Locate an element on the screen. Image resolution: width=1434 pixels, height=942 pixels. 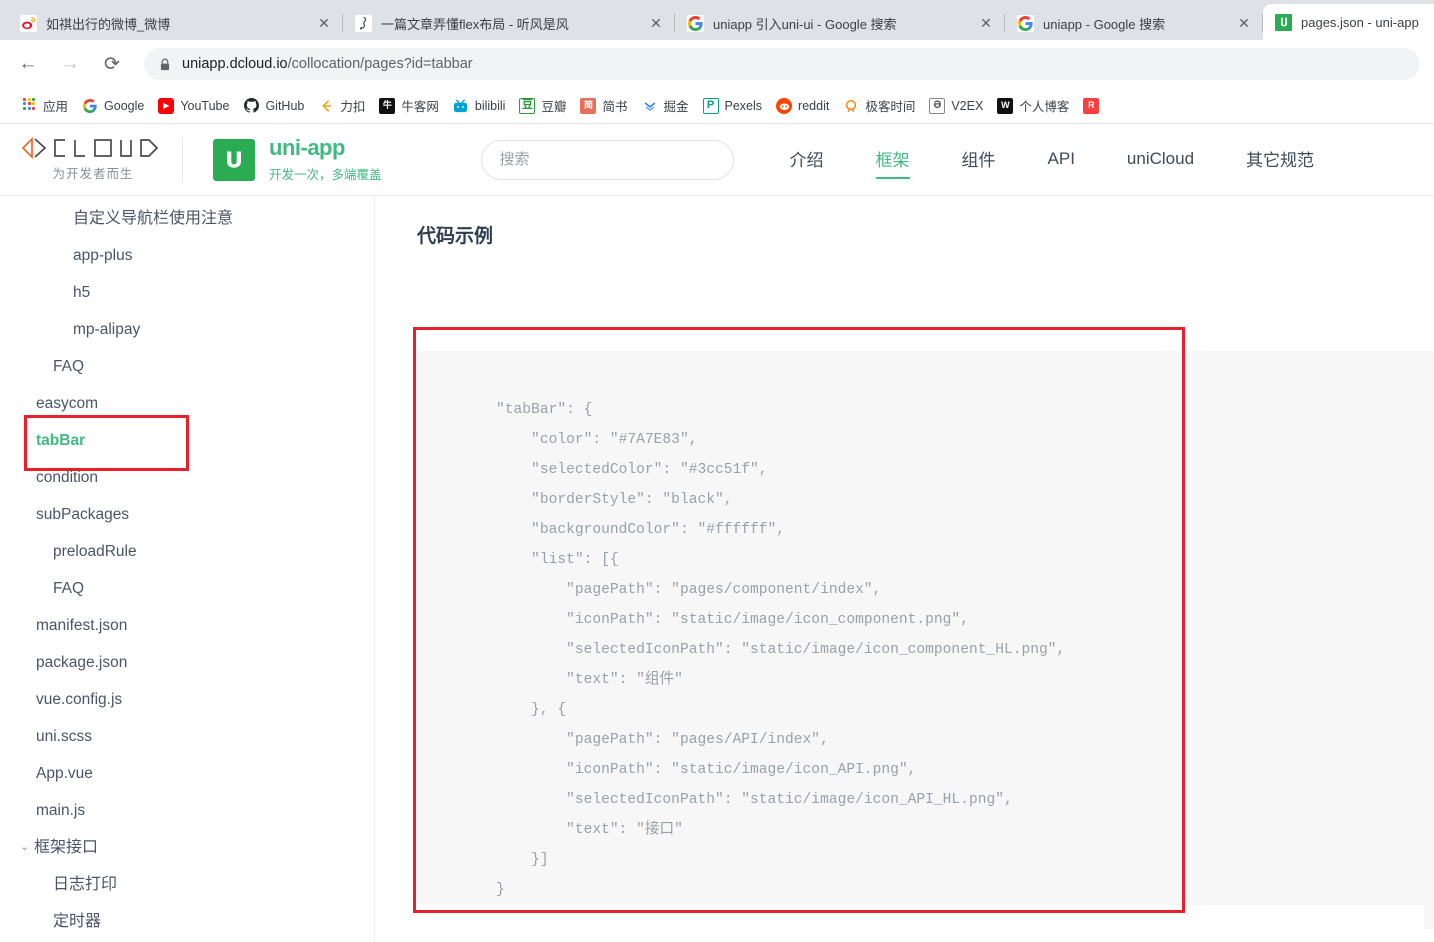
sidebar-item-package-json: package.json is located at coordinates (187, 662).